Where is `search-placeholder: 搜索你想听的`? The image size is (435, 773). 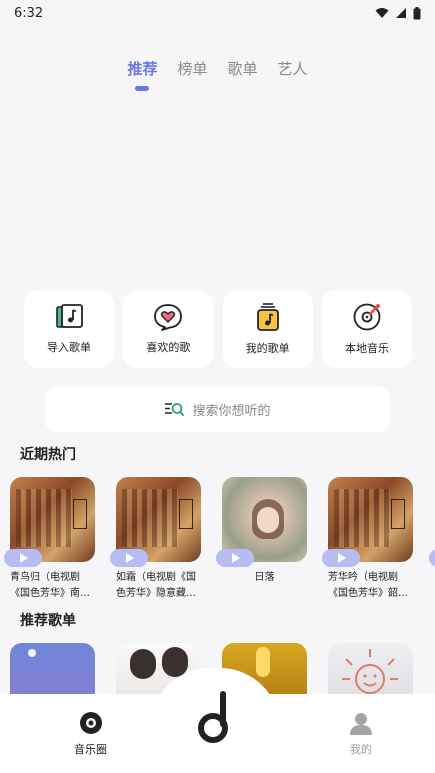
search-placeholder: 搜索你想听的 is located at coordinates (231, 411).